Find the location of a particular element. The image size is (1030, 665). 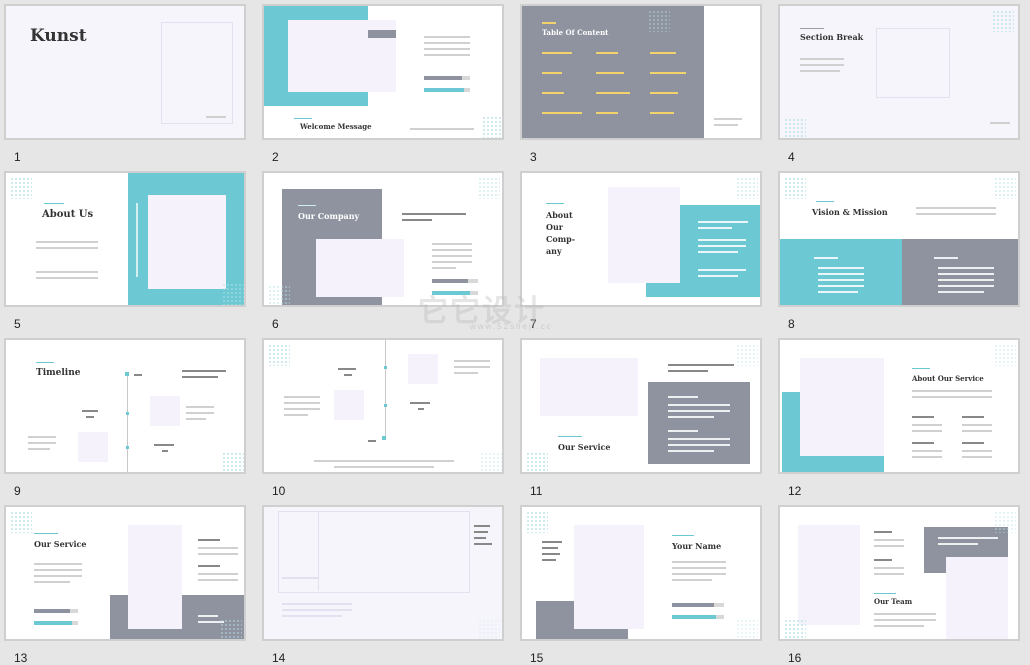

slide-thumbnail-2: Welcome Message is located at coordinates (383, 72).